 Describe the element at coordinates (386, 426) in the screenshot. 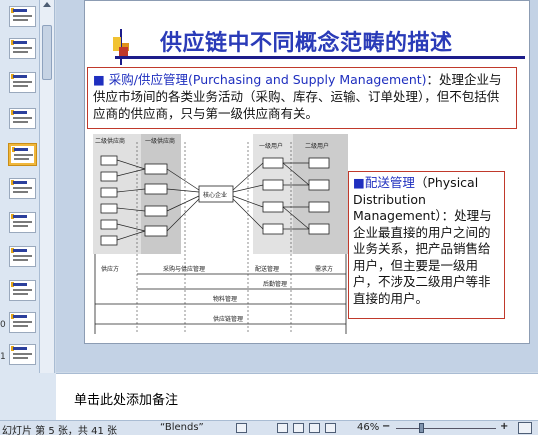

I see `zoom-out-button: −` at that location.